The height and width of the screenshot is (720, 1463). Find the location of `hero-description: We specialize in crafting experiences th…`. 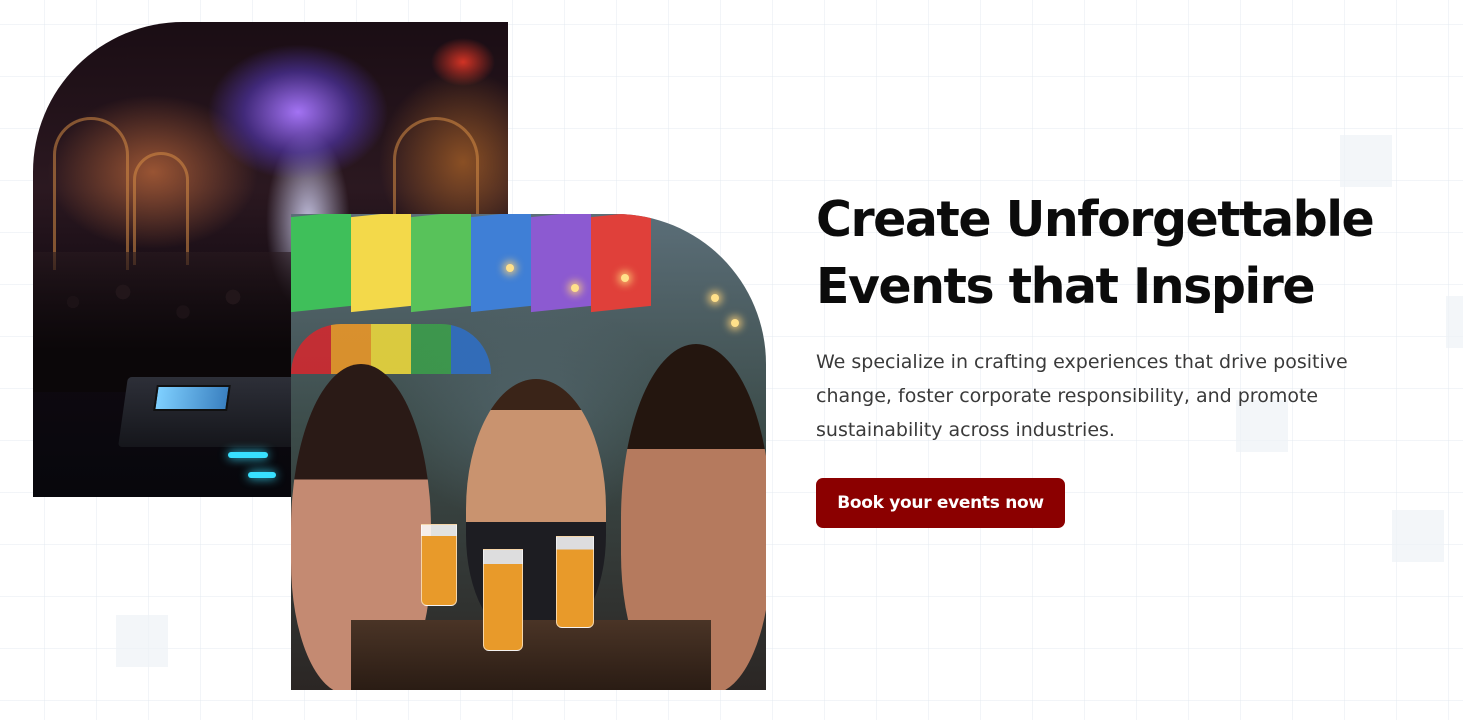

hero-description: We specialize in crafting experiences th… is located at coordinates (1082, 396).